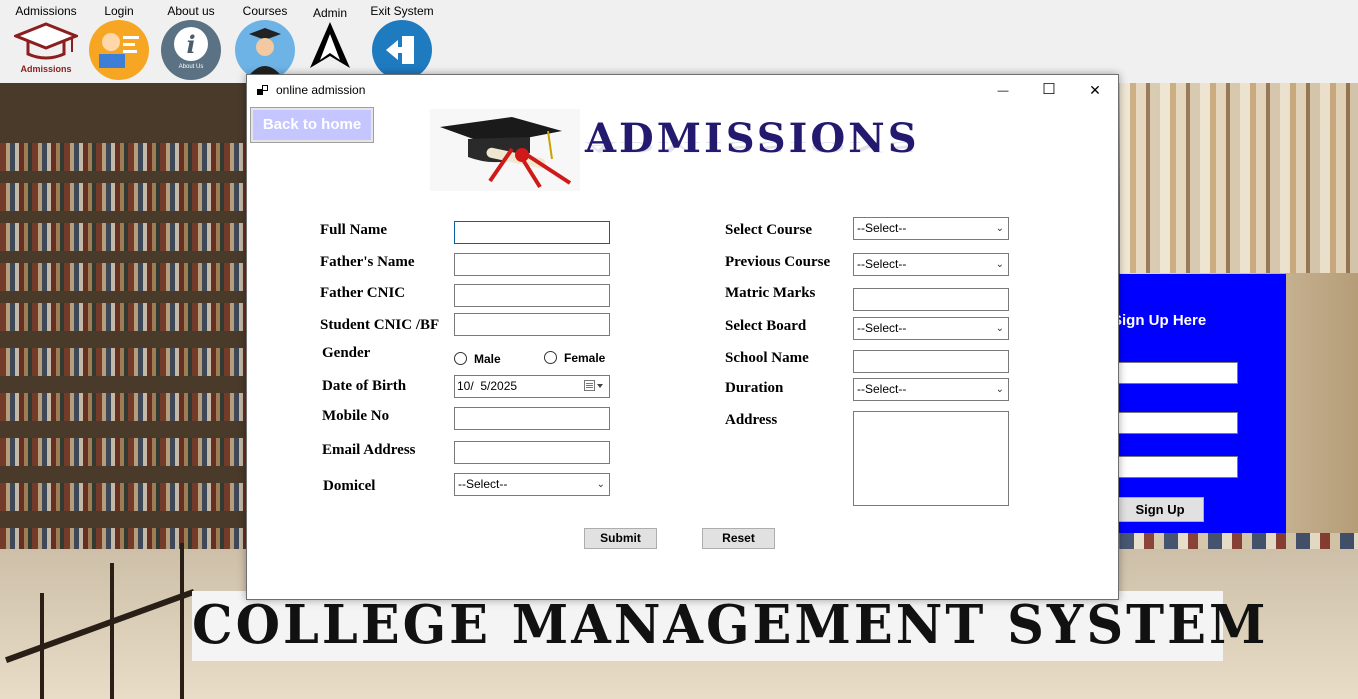  I want to click on menu-about-label: About us, so click(191, 11).